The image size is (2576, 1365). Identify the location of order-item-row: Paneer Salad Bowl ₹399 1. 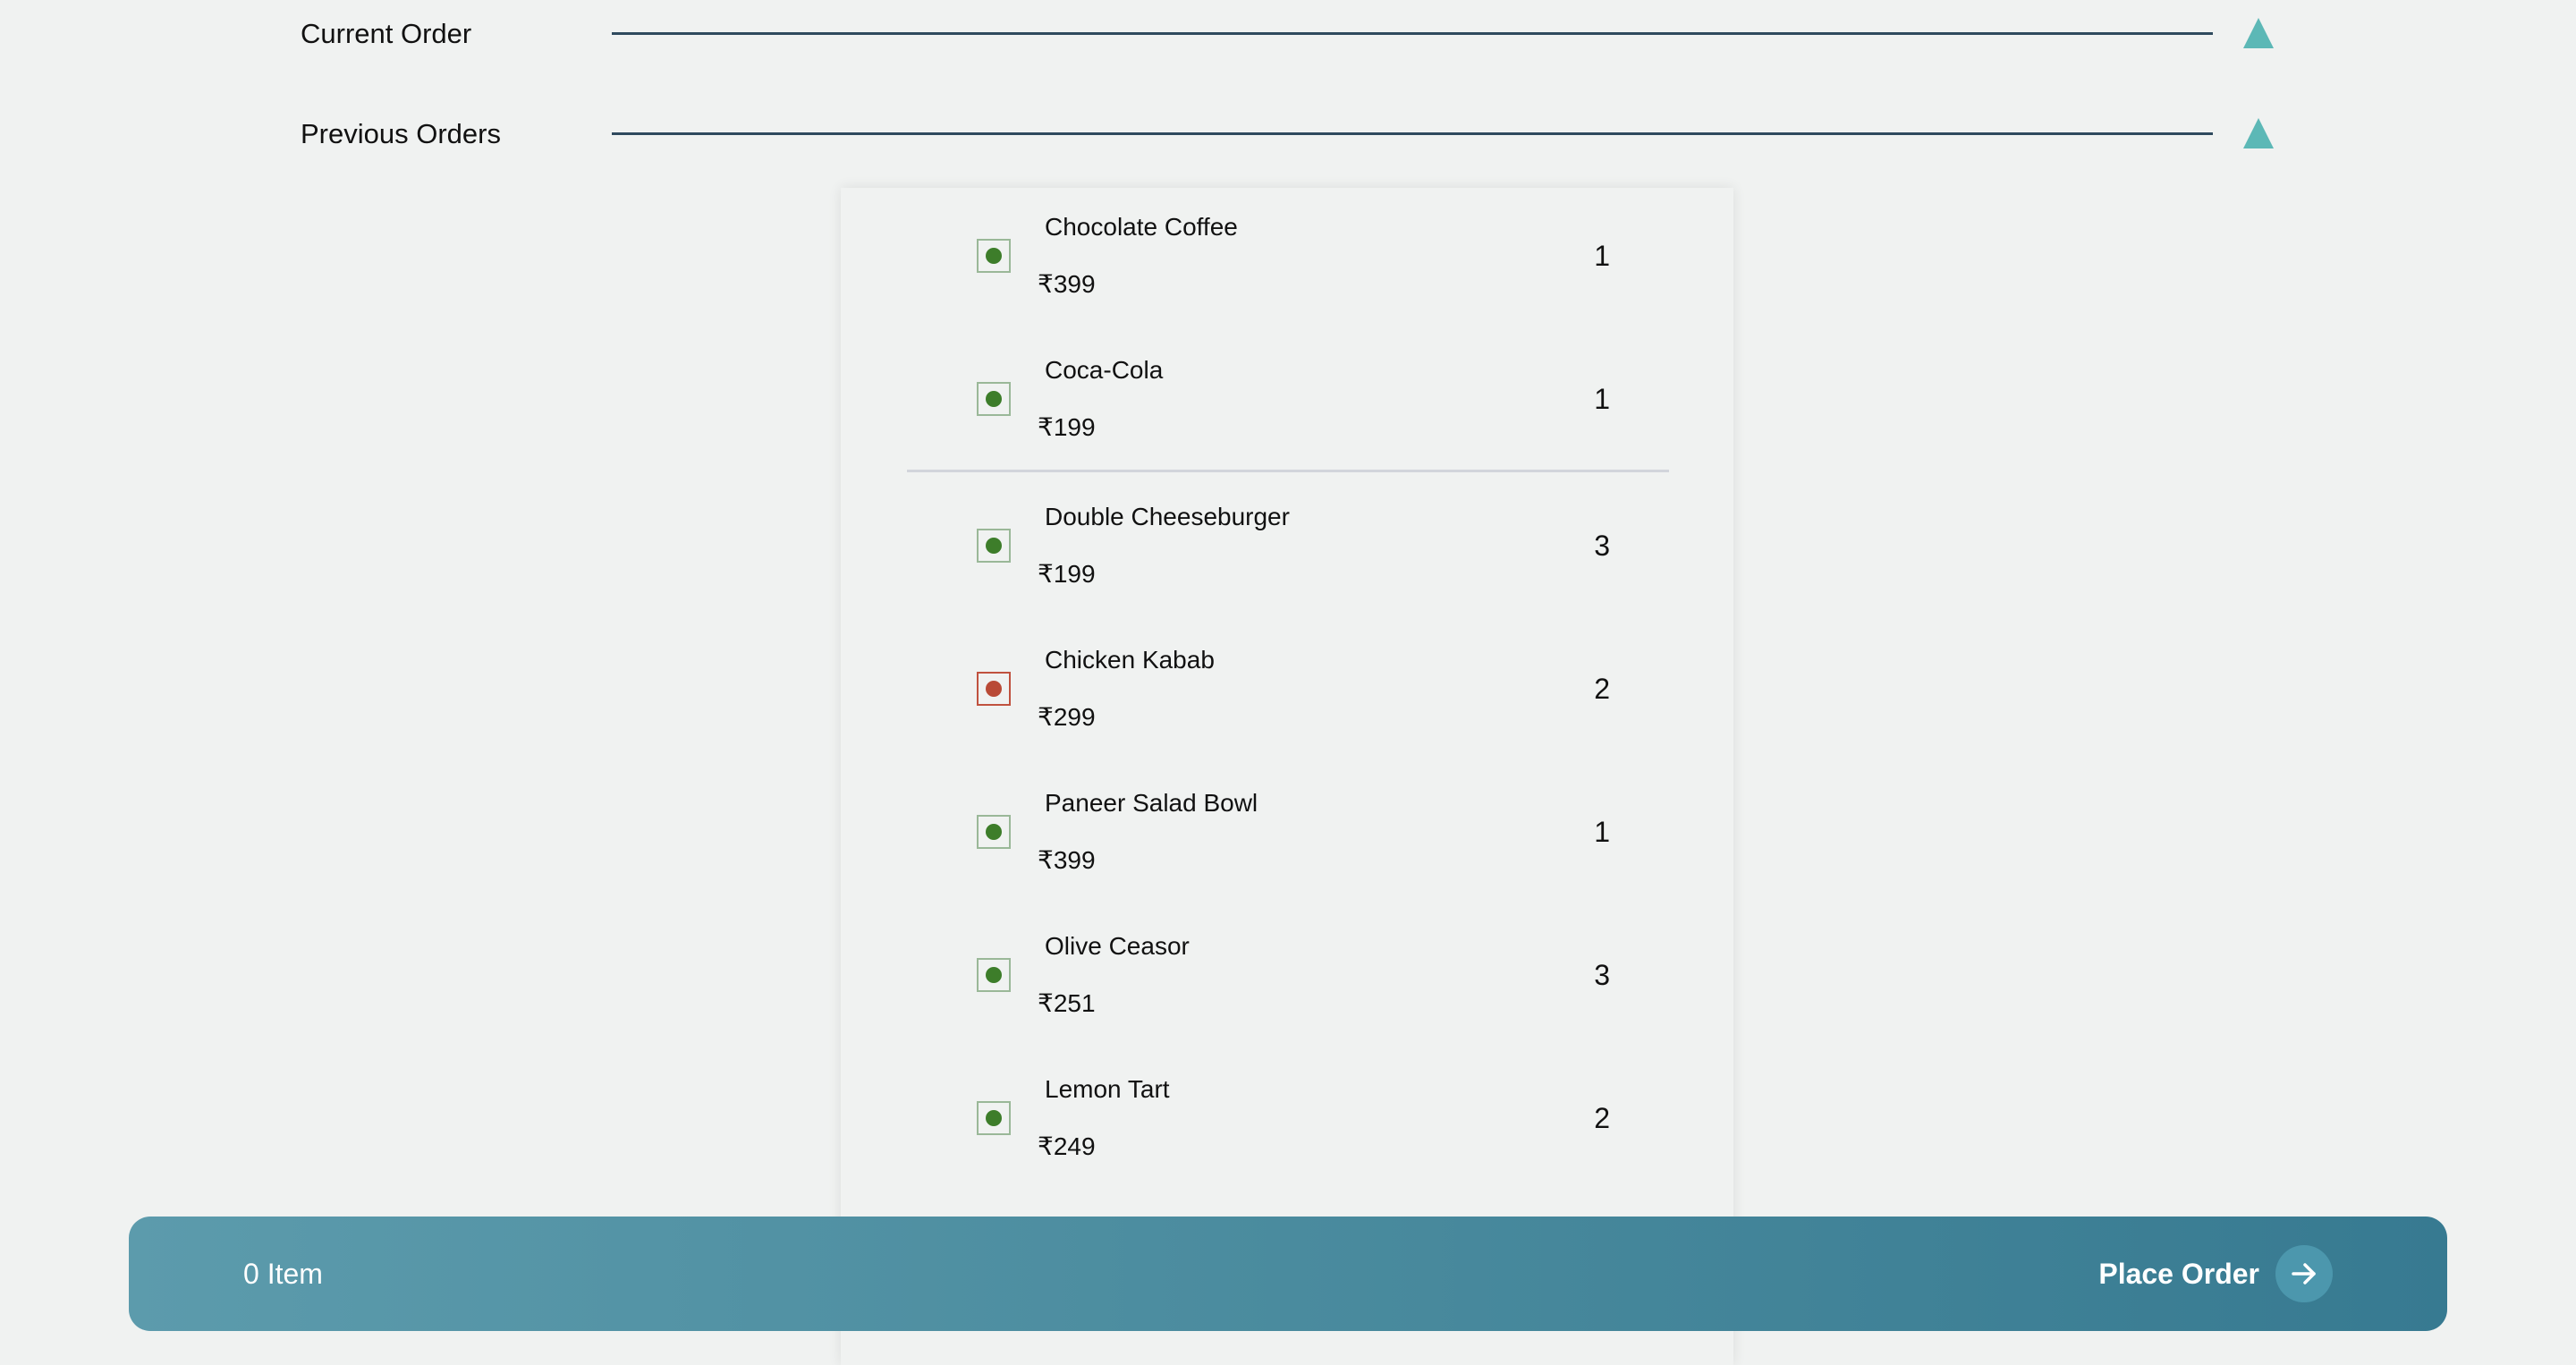
(1287, 826).